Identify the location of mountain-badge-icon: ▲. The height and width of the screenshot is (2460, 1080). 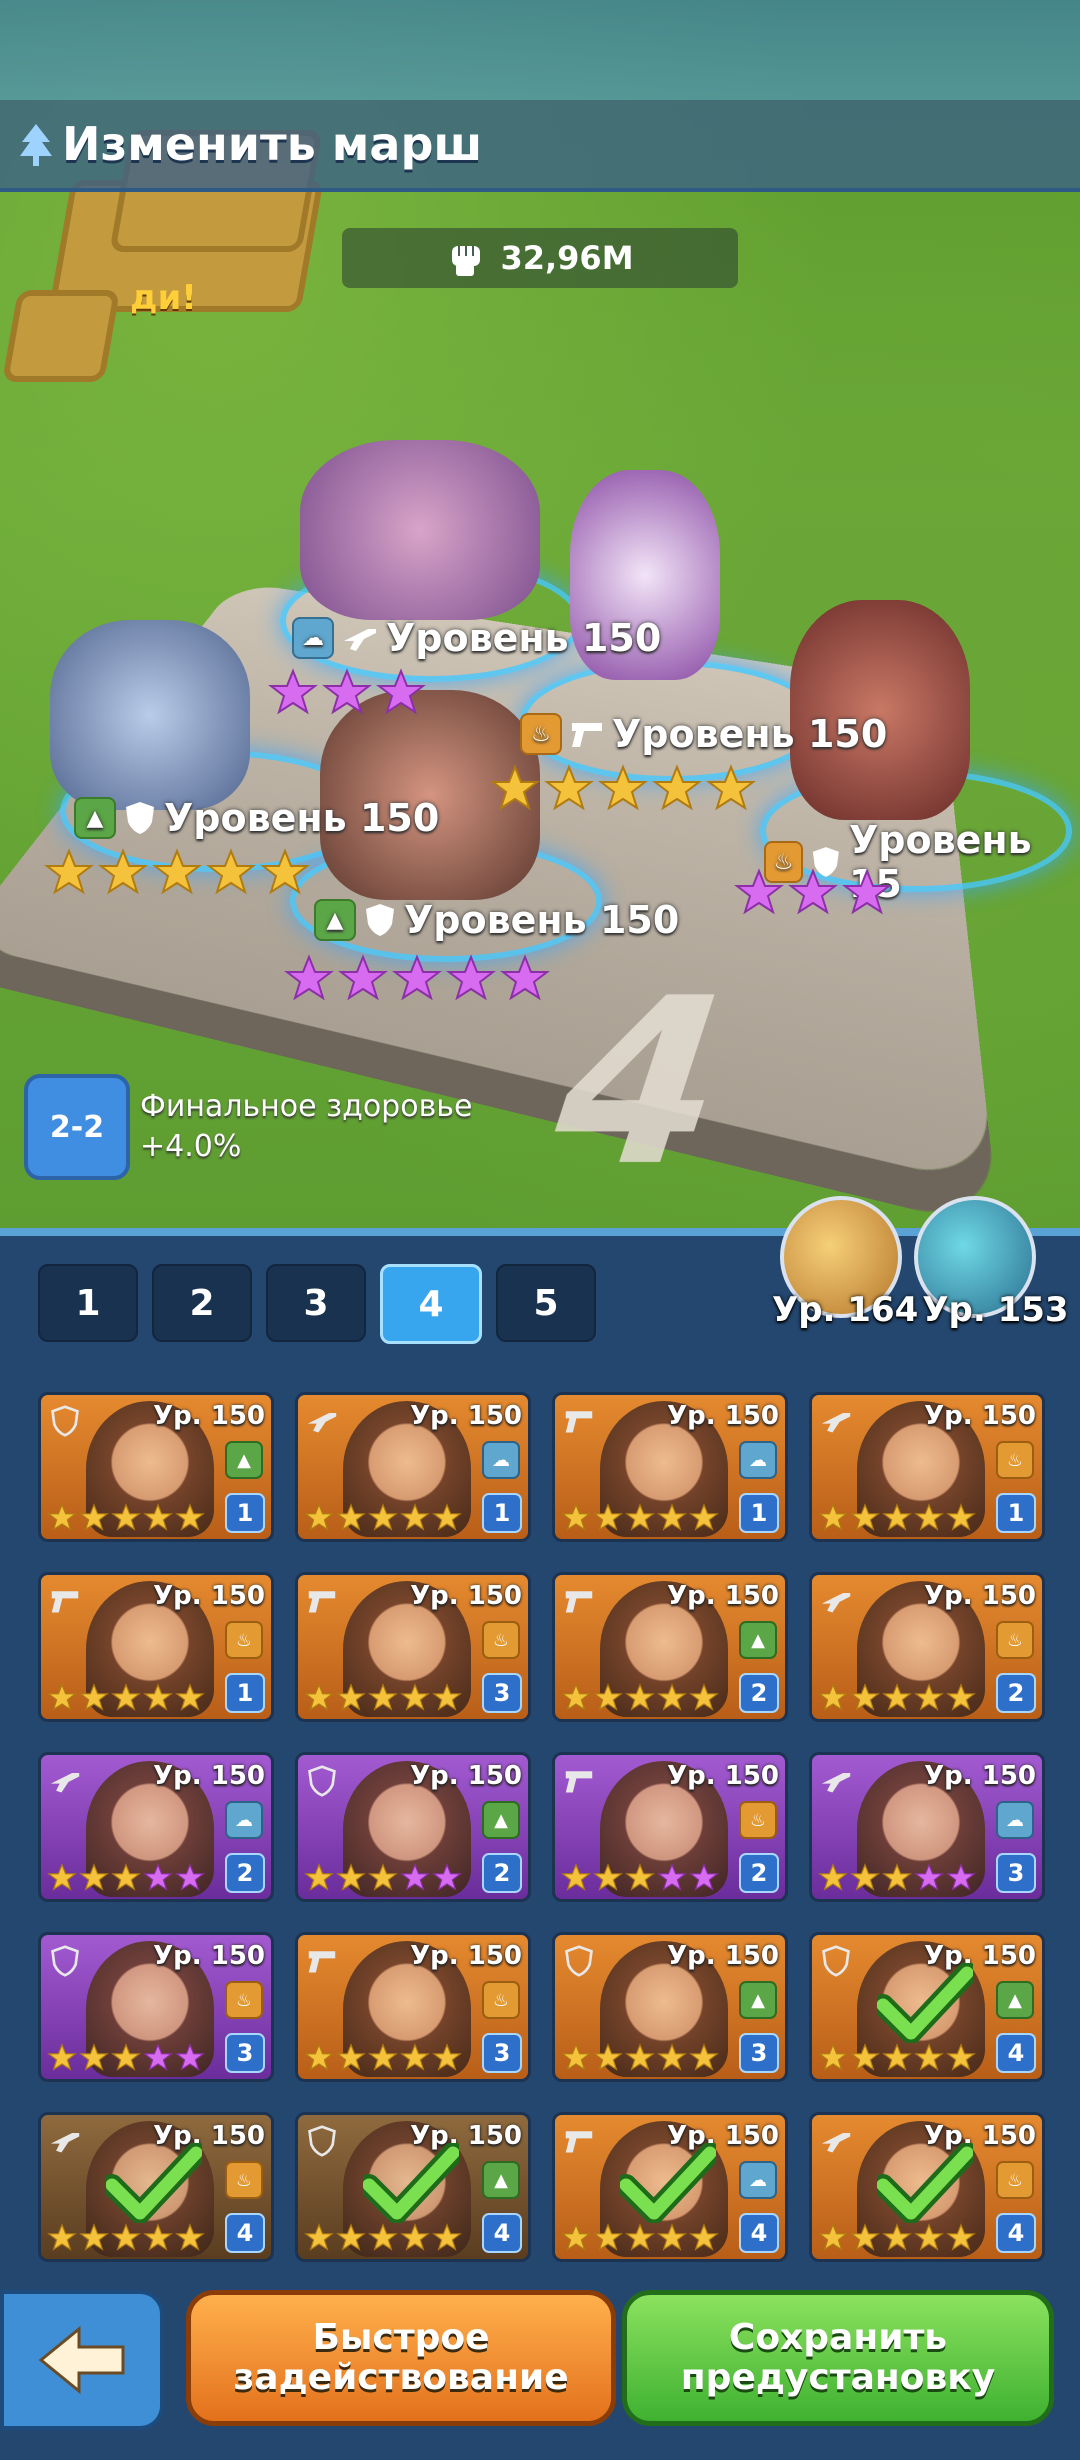
(95, 818).